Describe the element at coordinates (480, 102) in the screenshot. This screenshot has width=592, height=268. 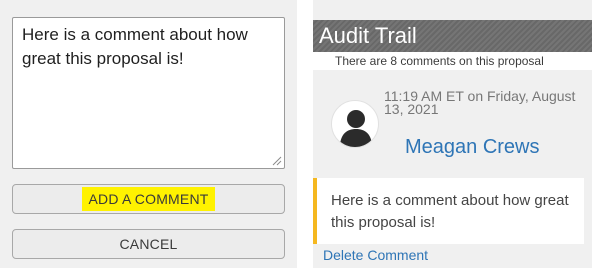
I see `comment-timestamp: 11:19 AM ET on Friday, August 13, 2021` at that location.